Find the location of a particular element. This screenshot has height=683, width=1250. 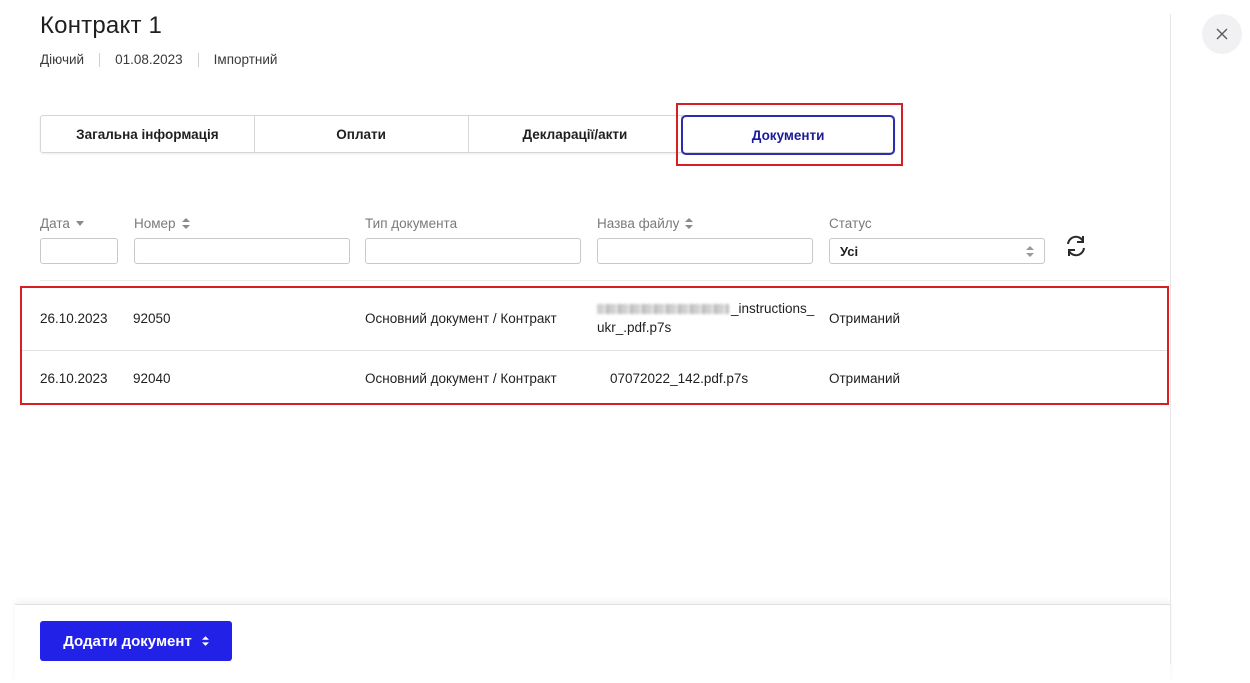

doc-type-column-label: Тип документа is located at coordinates (411, 223).